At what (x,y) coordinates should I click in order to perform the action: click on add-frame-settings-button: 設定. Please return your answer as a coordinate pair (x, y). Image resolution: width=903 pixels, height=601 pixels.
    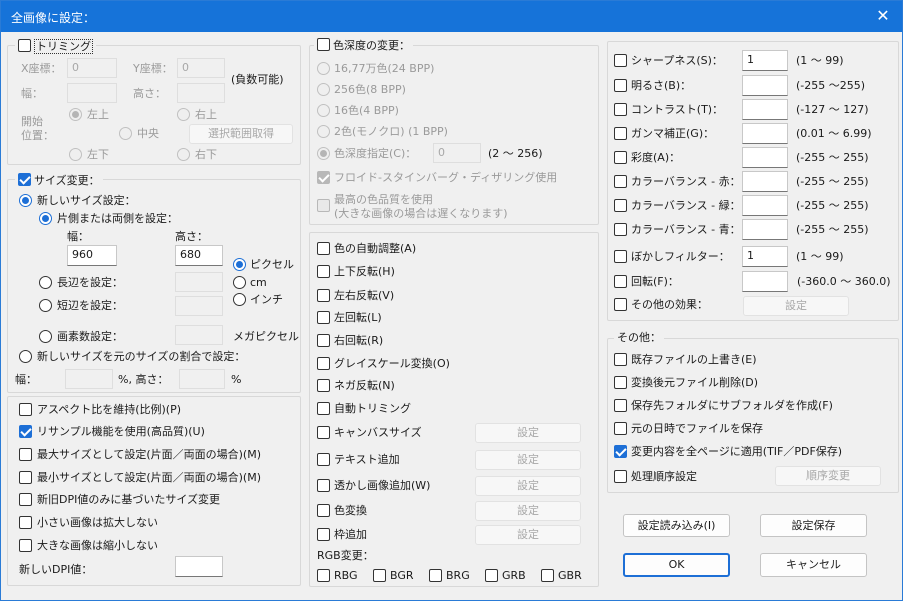
    Looking at the image, I should click on (528, 535).